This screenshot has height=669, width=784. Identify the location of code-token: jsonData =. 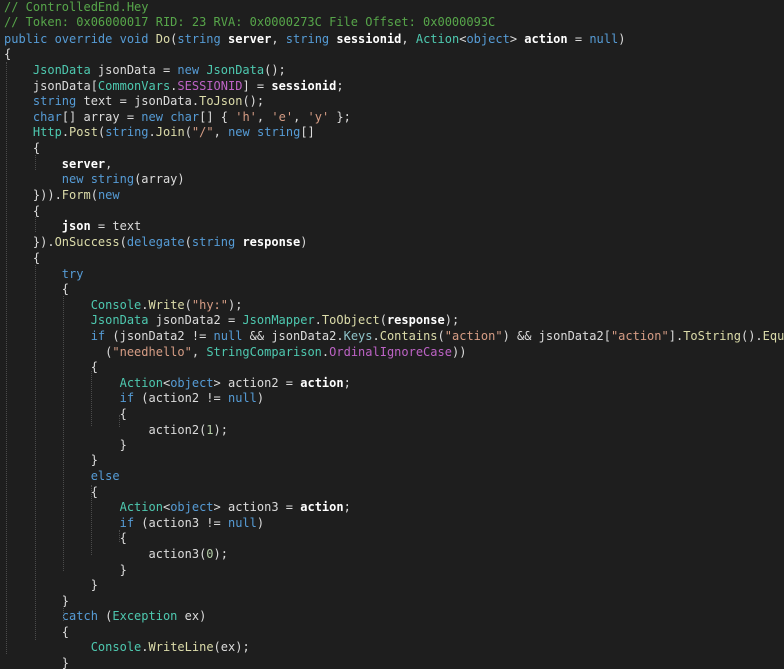
(134, 70).